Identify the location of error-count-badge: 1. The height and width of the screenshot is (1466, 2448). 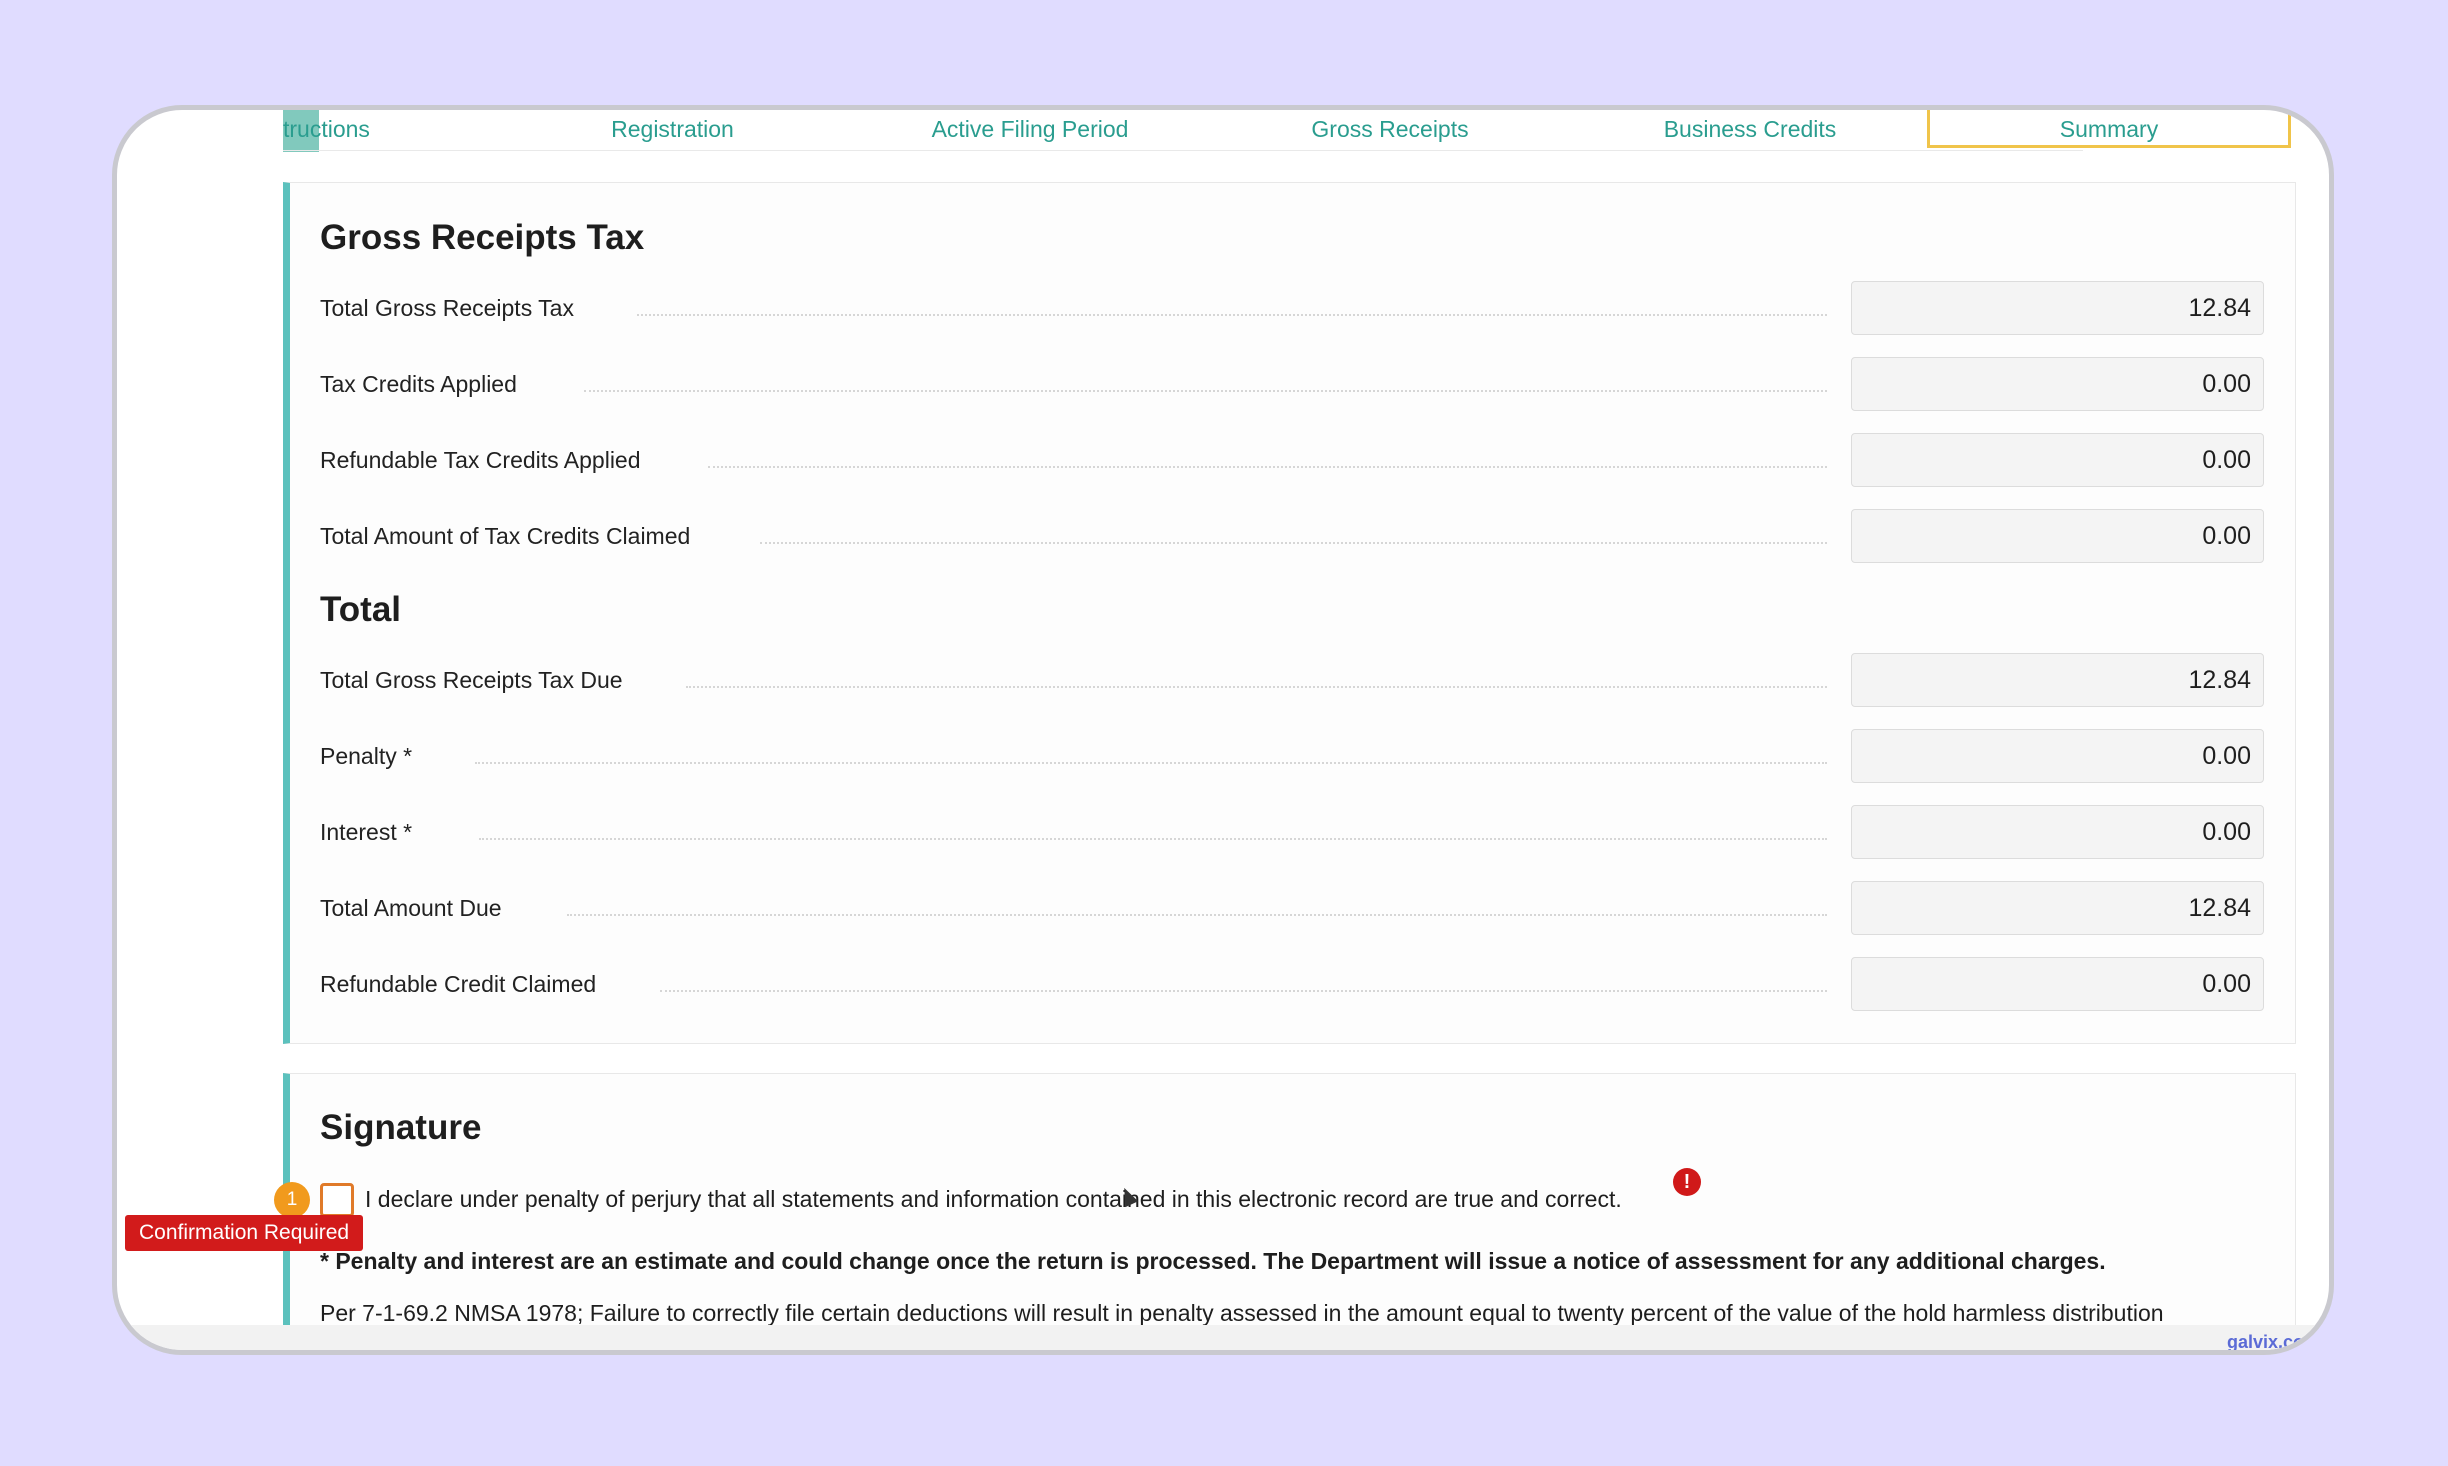
(292, 1200).